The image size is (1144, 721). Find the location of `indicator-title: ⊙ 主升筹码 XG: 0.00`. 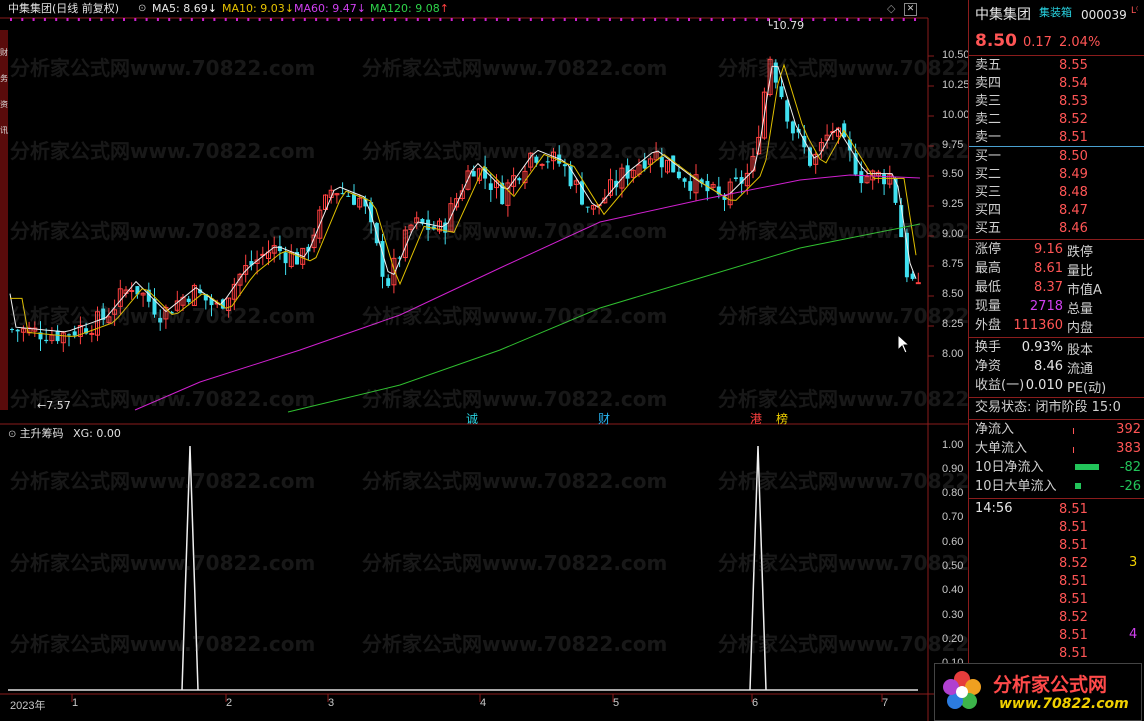

indicator-title: ⊙ 主升筹码 XG: 0.00 is located at coordinates (64, 434).